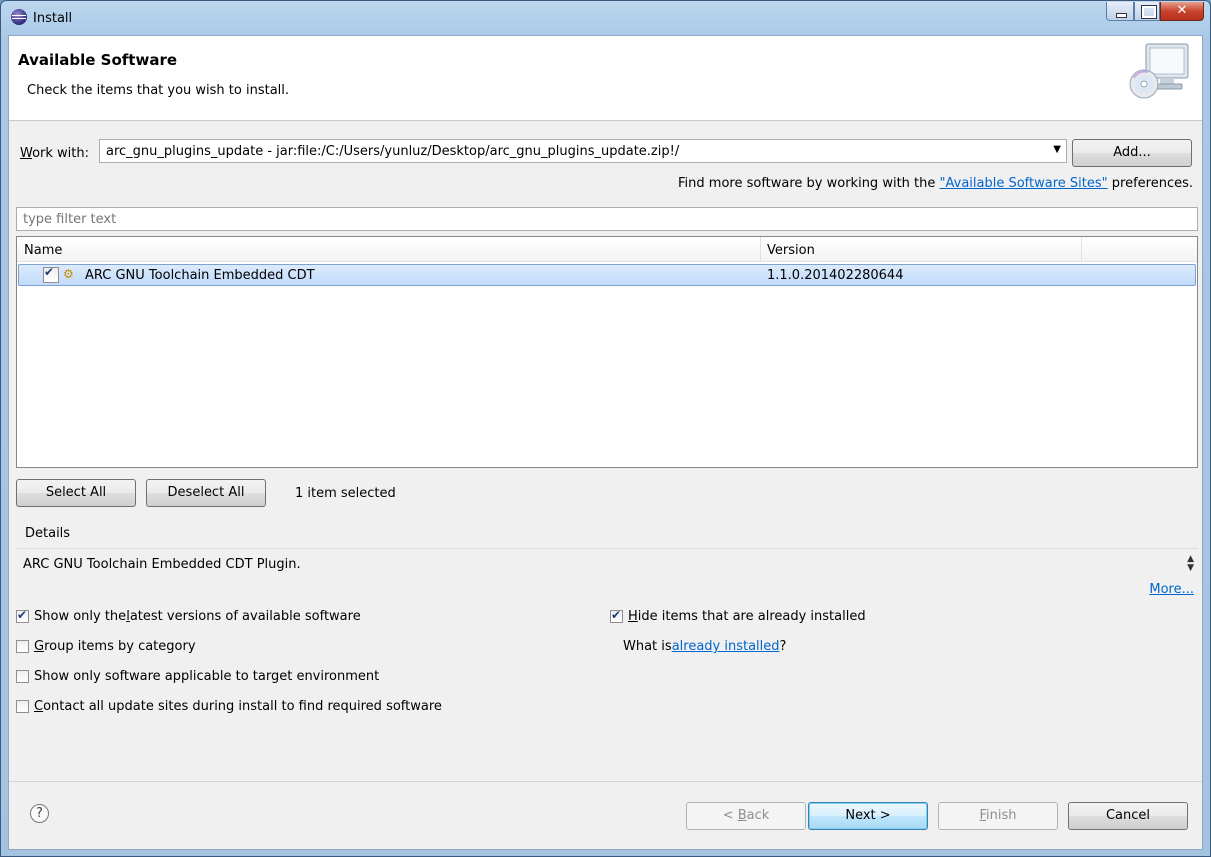 The image size is (1211, 857). Describe the element at coordinates (1128, 816) in the screenshot. I see `cancel-button: Cancel` at that location.